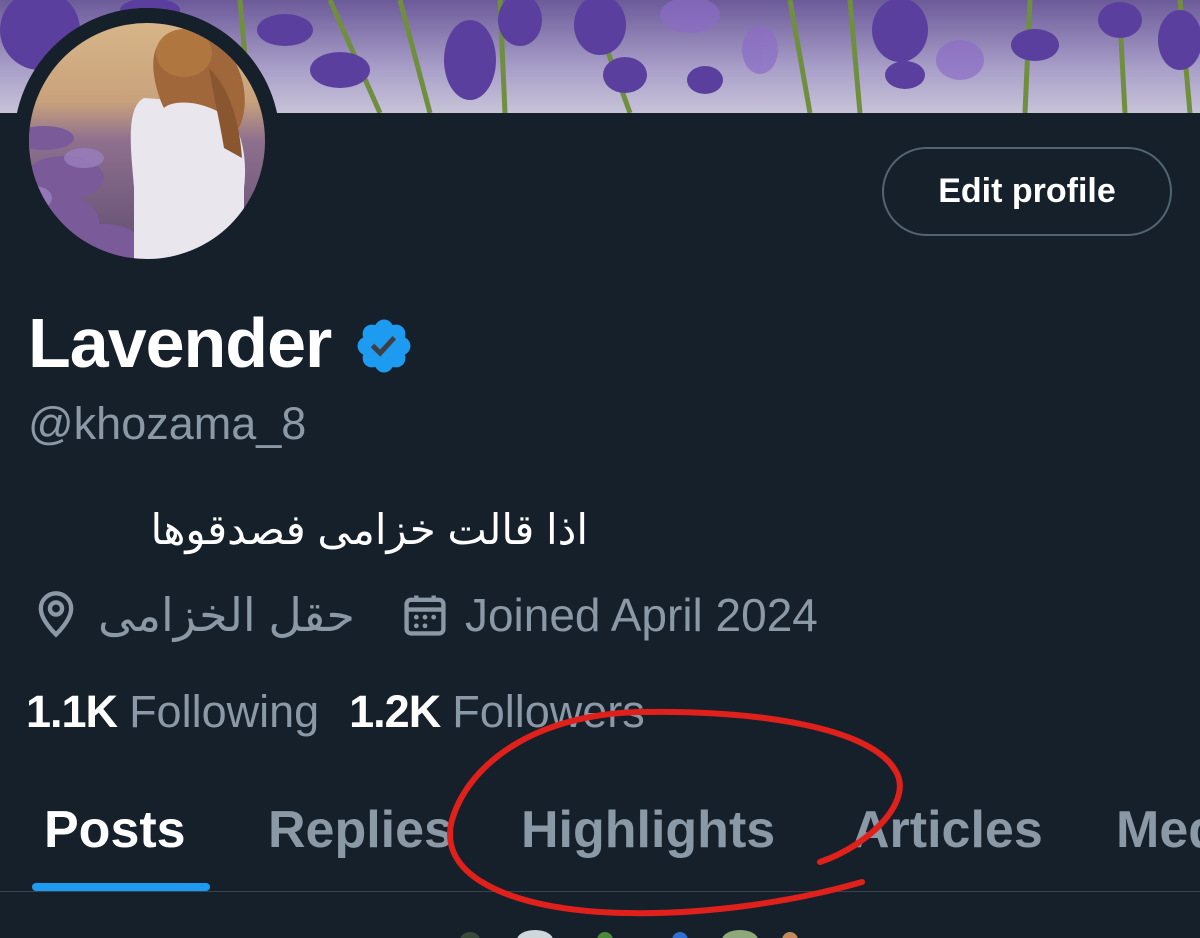  I want to click on location-text: حقل الخزامى, so click(226, 615).